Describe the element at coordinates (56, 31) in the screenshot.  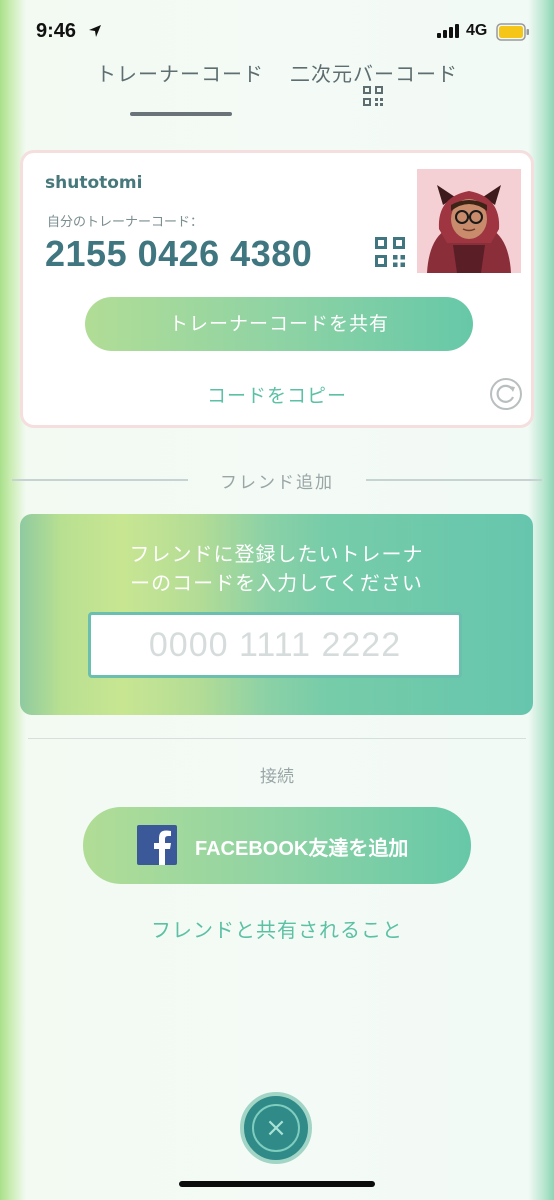
I see `status-time: 9:46` at that location.